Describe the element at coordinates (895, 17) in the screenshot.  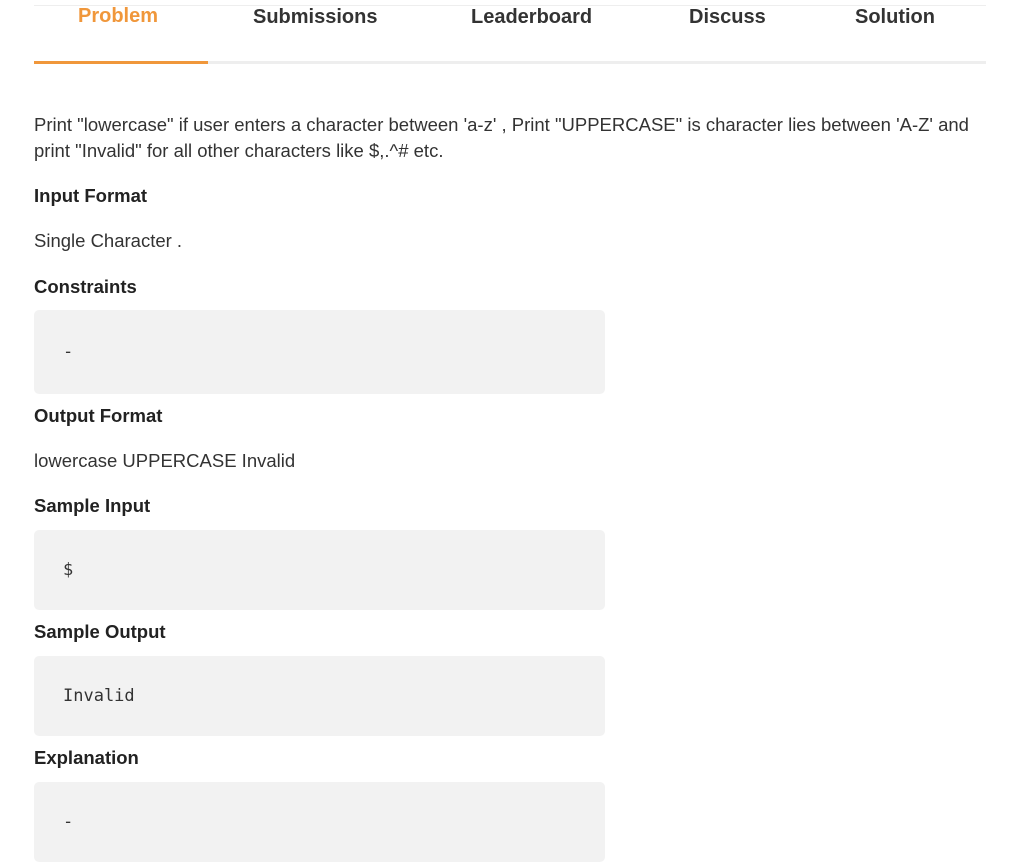
I see `tab-solution: Solution` at that location.